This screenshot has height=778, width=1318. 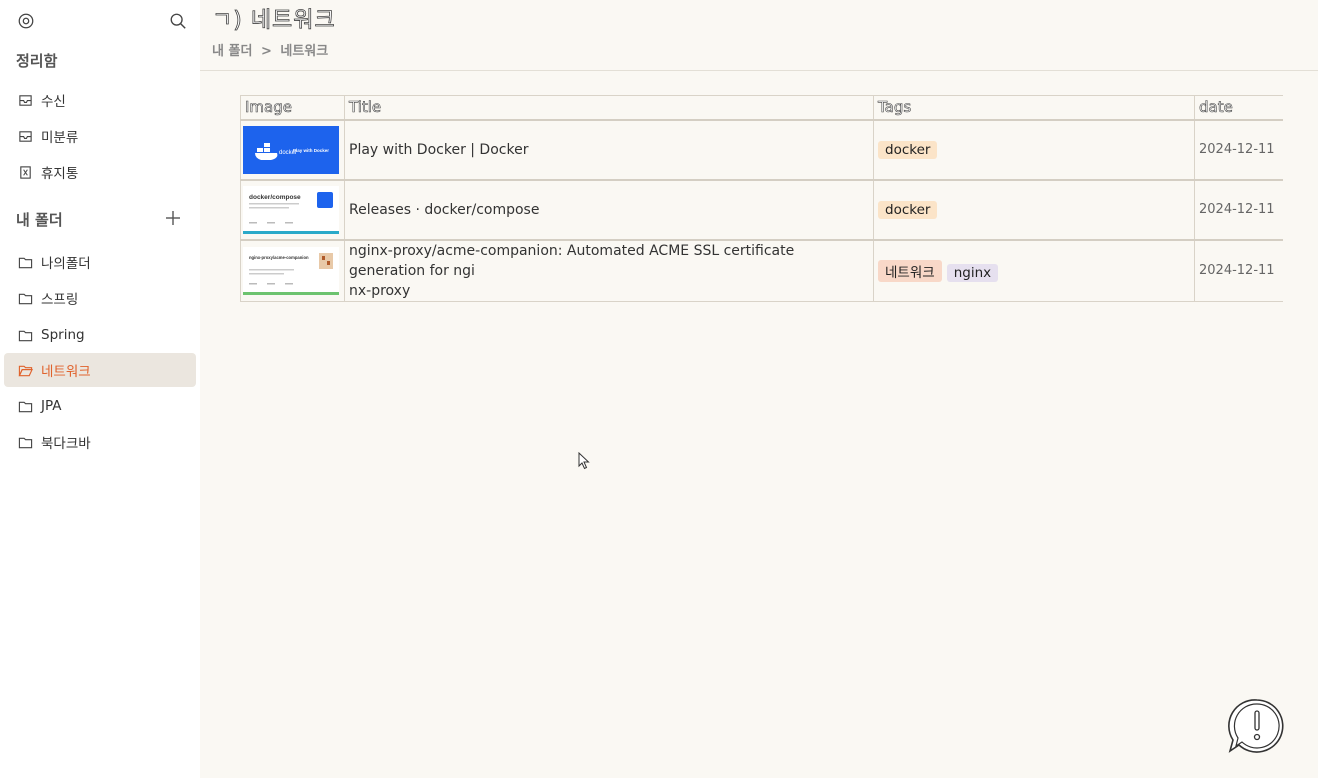 I want to click on image-cell: nginx-proxy/acme-companion, so click(x=292, y=270).